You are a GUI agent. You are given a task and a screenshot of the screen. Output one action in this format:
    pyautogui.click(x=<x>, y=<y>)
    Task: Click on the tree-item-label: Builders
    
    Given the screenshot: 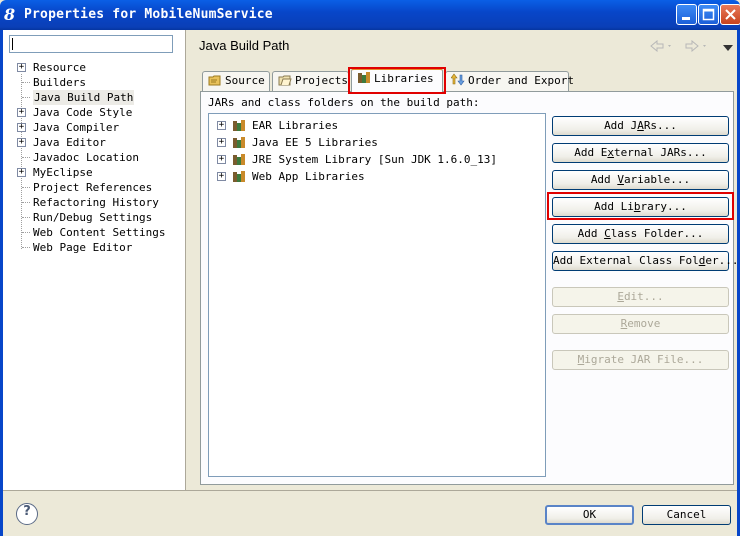 What is the action you would take?
    pyautogui.click(x=59, y=82)
    